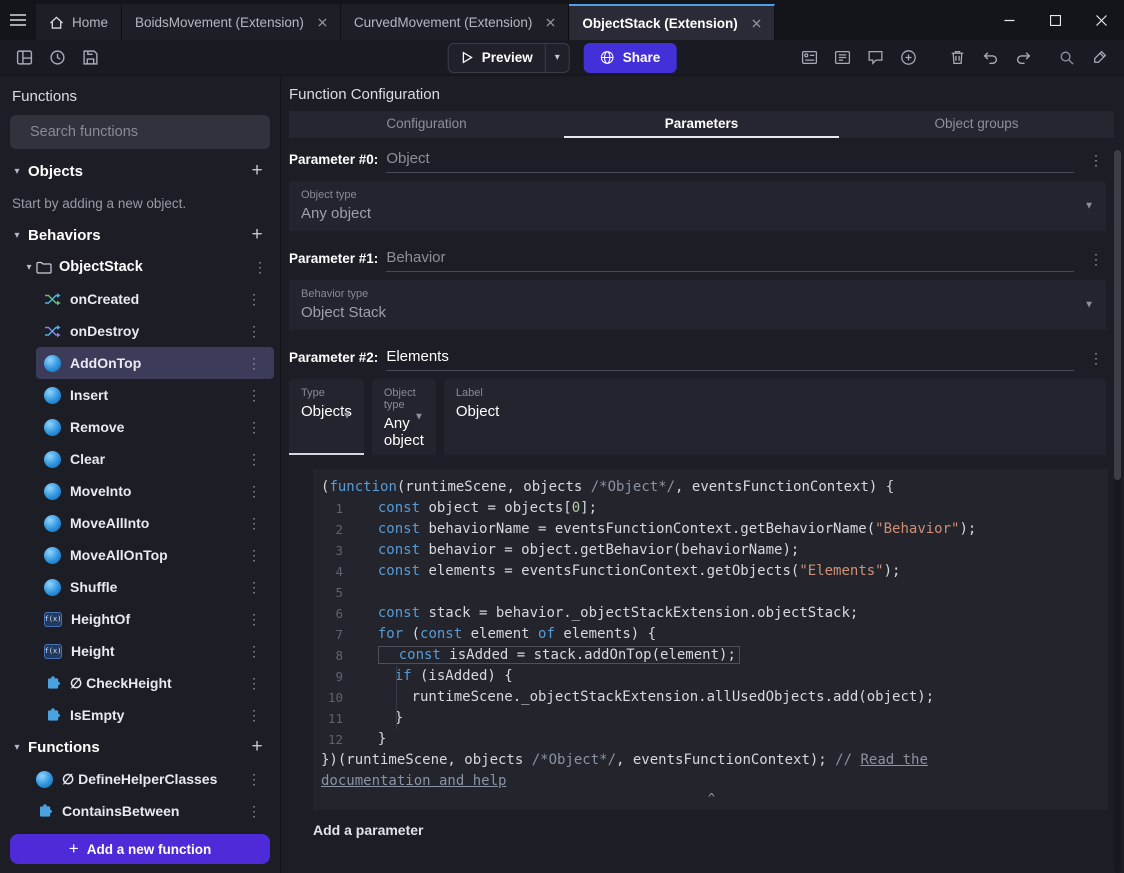 This screenshot has height=873, width=1124. I want to click on function-item-addontop: AddOnTop ⋮, so click(155, 363).